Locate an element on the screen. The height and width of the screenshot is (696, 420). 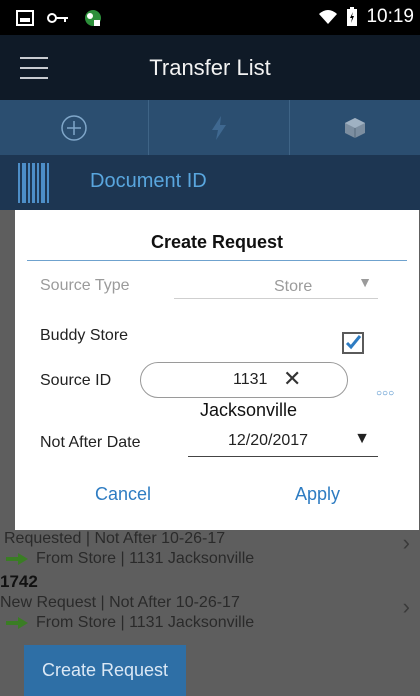
source-type-select: Store ▼ is located at coordinates (276, 286).